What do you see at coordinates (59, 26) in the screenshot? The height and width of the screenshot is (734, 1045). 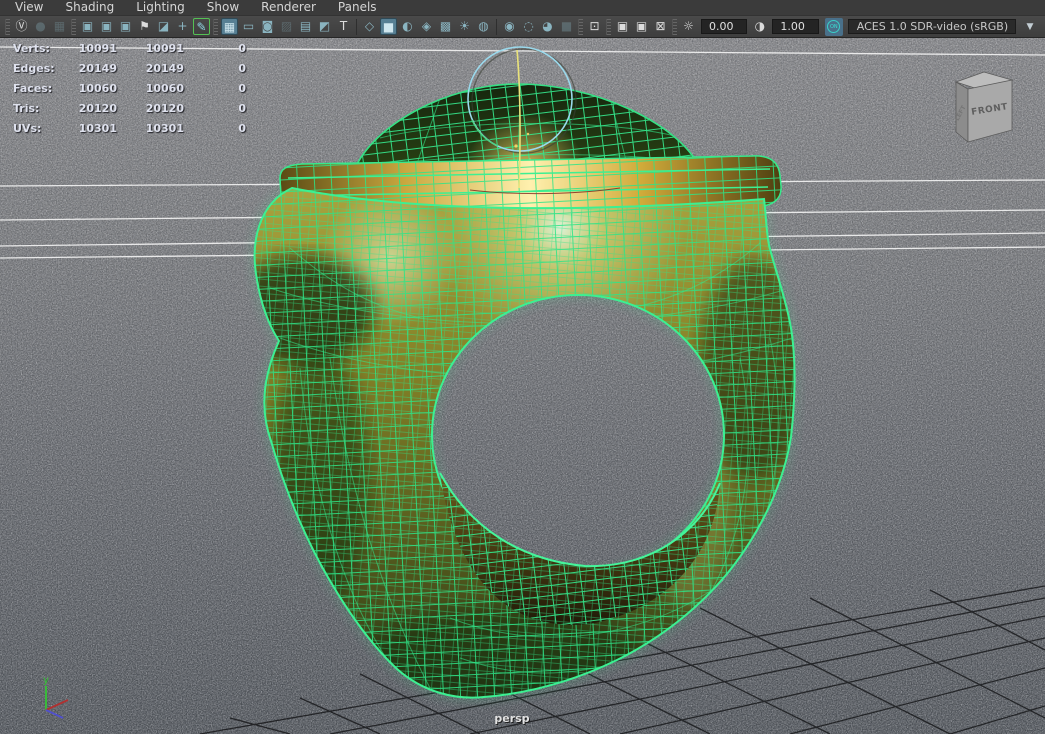 I see `disabled-tool-b-icon: ▦` at bounding box center [59, 26].